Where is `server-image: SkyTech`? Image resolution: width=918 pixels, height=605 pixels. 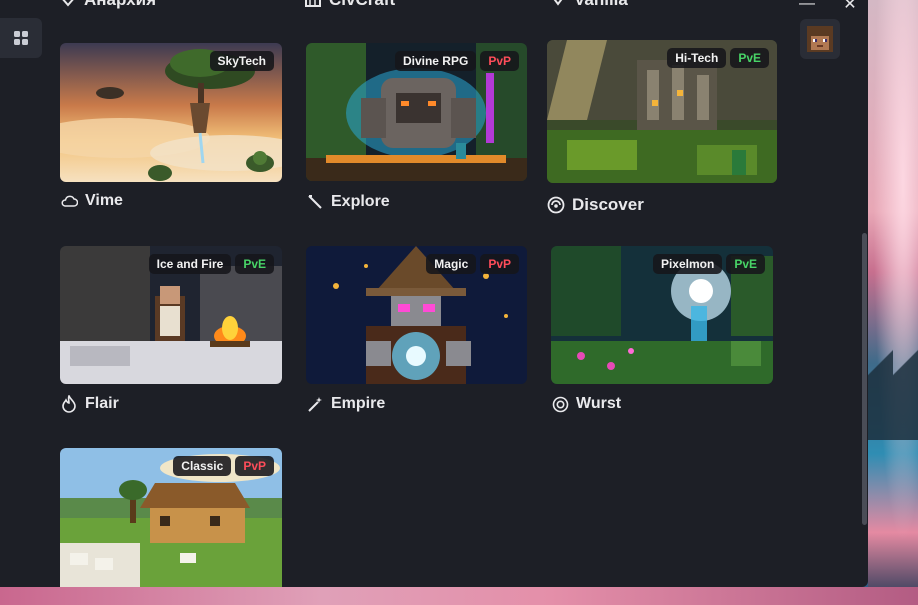 server-image: SkyTech is located at coordinates (171, 112).